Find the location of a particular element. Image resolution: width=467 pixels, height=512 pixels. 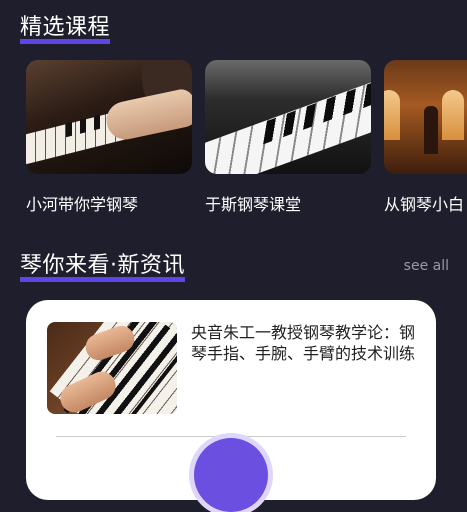

course-name: 小河带你学钢琴 is located at coordinates (82, 204).